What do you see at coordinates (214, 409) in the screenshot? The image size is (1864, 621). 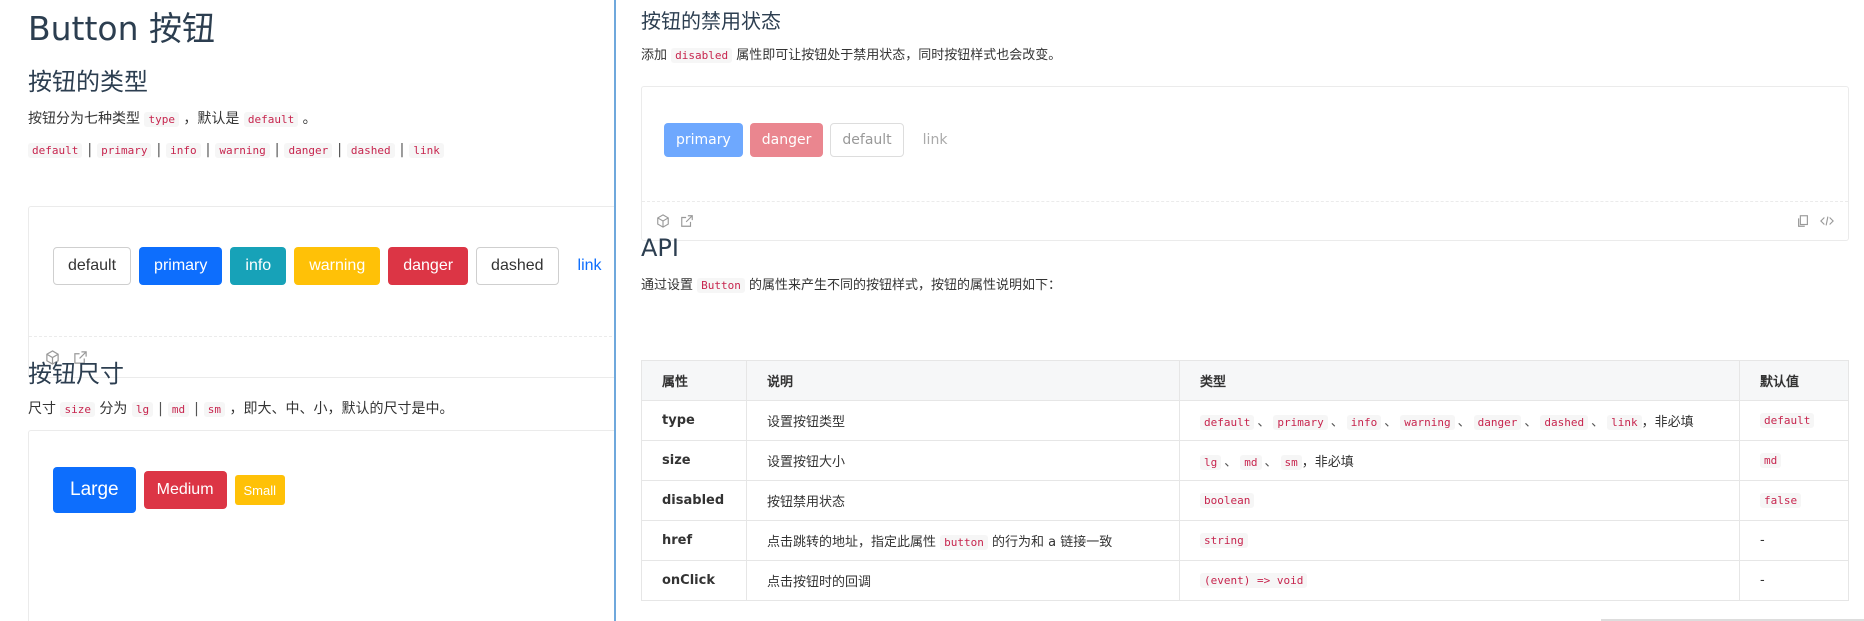 I see `size-code: sm` at bounding box center [214, 409].